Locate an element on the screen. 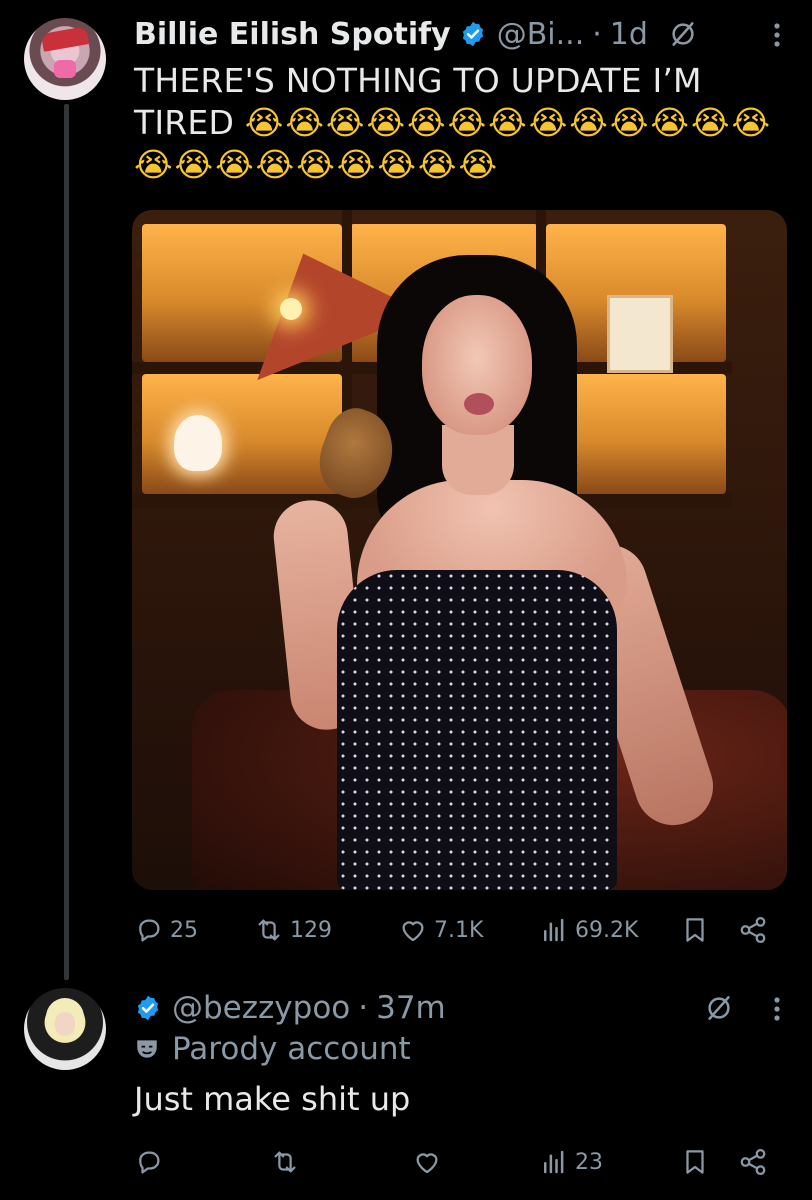 The width and height of the screenshot is (812, 1200). shelf-light is located at coordinates (242, 434).